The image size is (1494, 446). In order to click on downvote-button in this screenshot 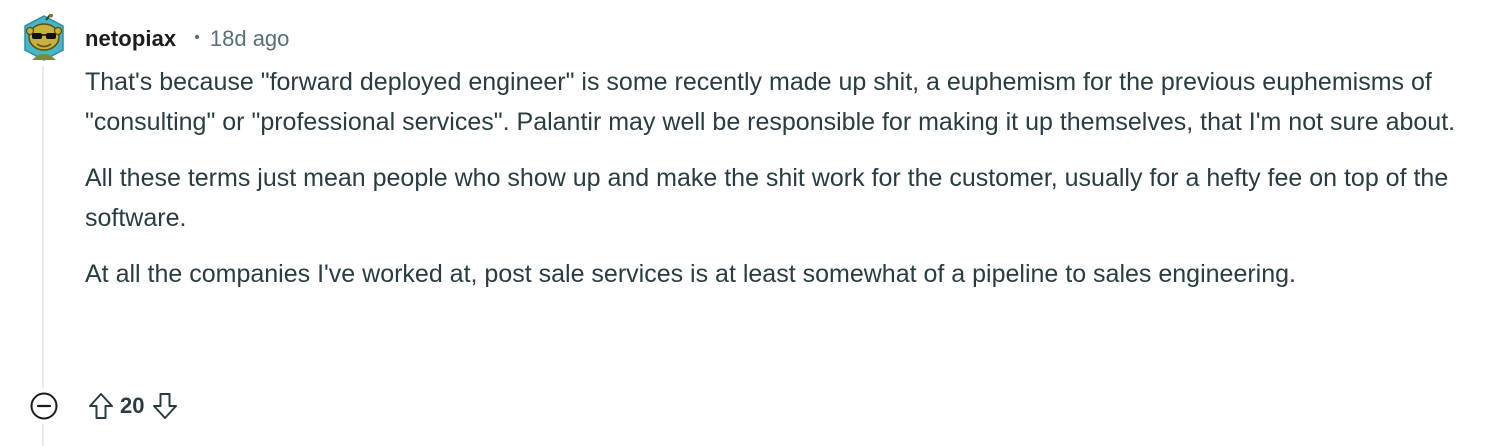, I will do `click(165, 406)`.